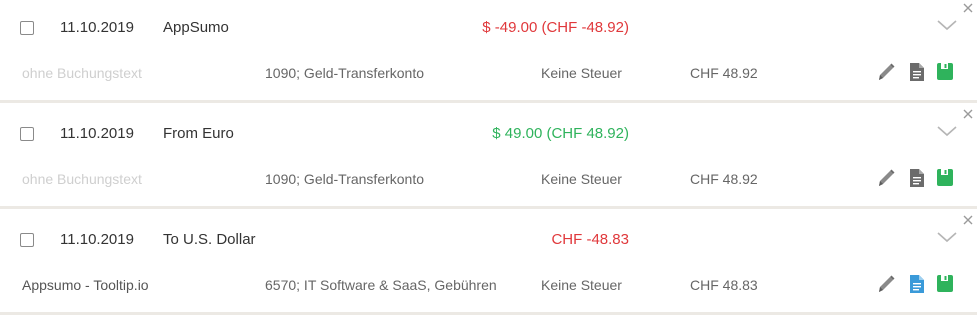  What do you see at coordinates (209, 239) in the screenshot?
I see `transaction-description: To U.S. Dollar` at bounding box center [209, 239].